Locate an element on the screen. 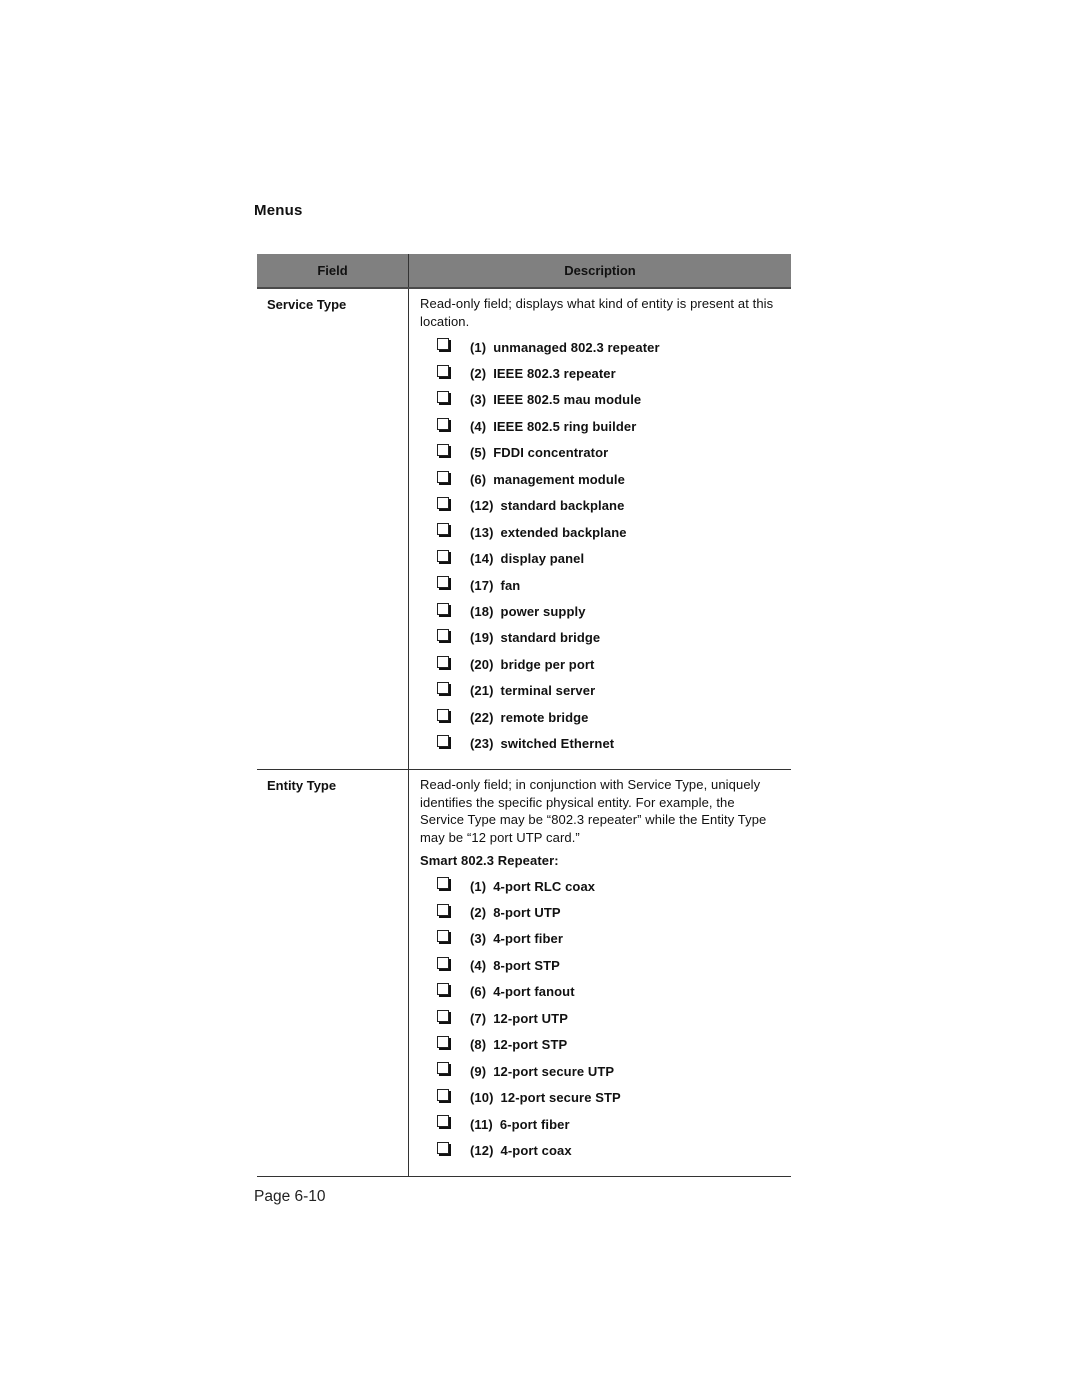  list-item: (5) FDDI concentrator is located at coordinates (600, 453).